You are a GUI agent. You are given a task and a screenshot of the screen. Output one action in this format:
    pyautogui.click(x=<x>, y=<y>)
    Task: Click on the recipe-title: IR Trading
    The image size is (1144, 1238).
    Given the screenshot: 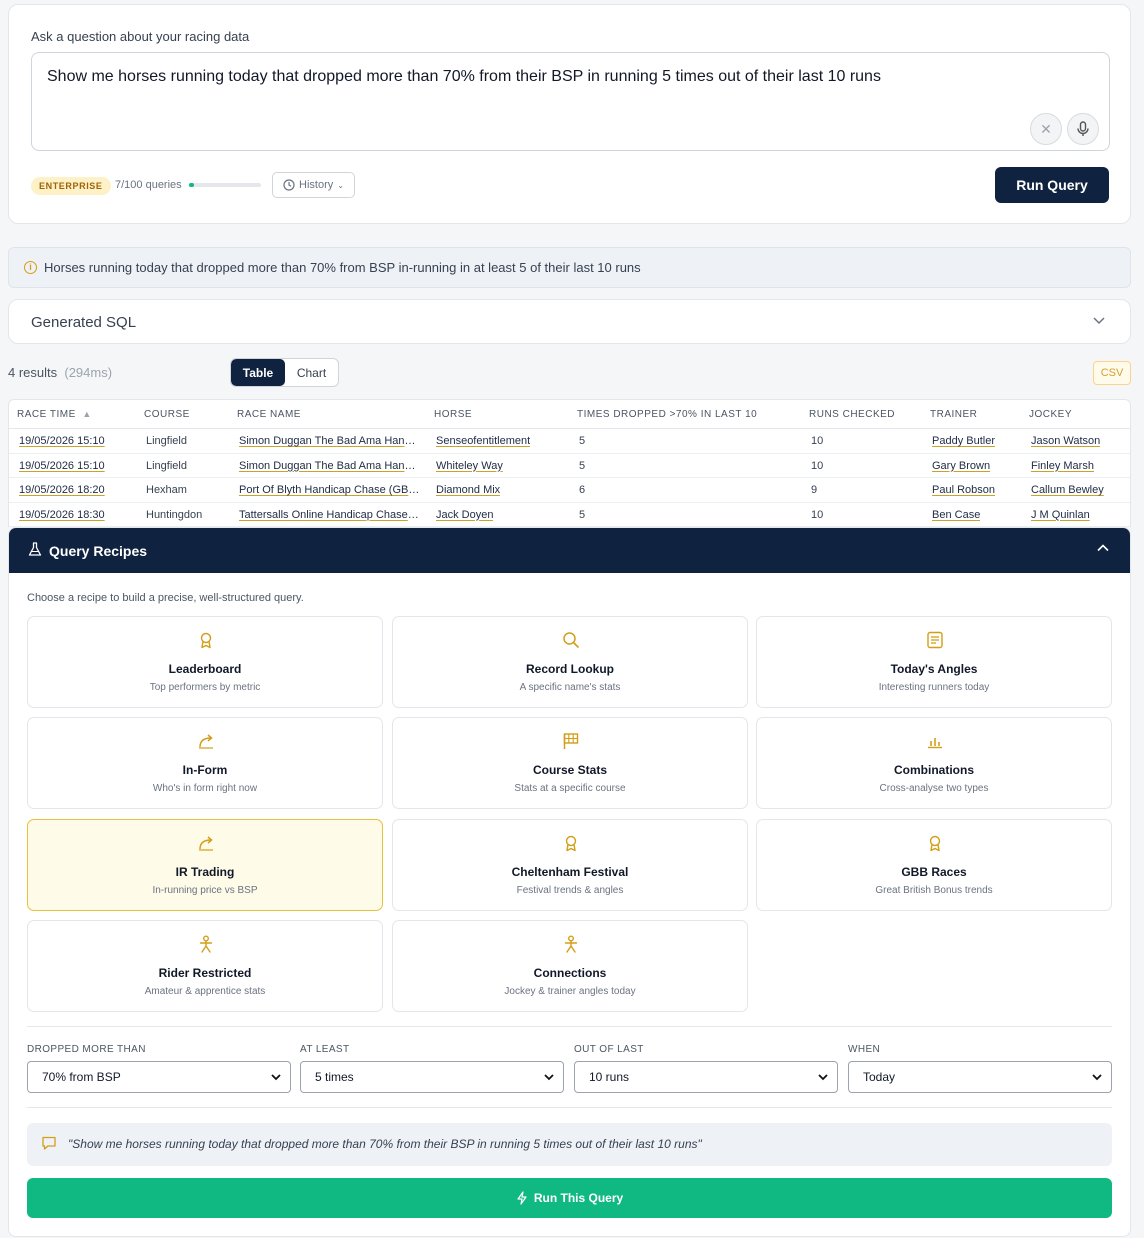 What is the action you would take?
    pyautogui.click(x=205, y=872)
    